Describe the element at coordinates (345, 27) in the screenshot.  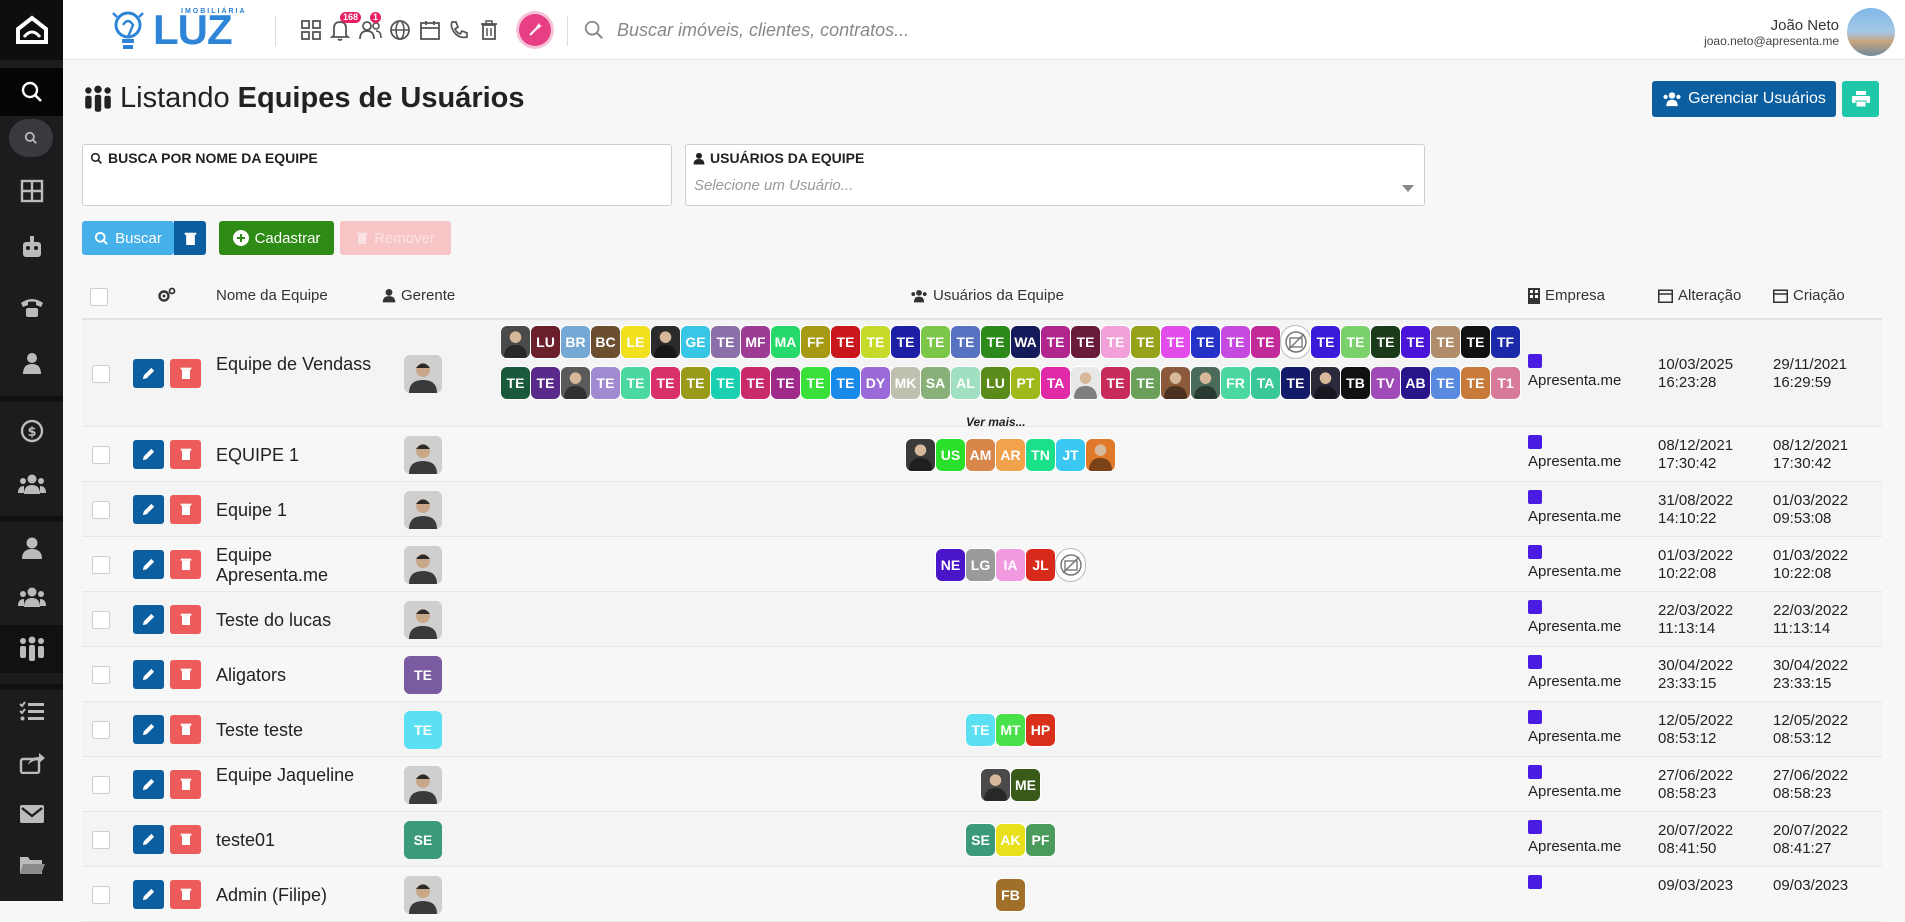
I see `bell-icon: 168` at that location.